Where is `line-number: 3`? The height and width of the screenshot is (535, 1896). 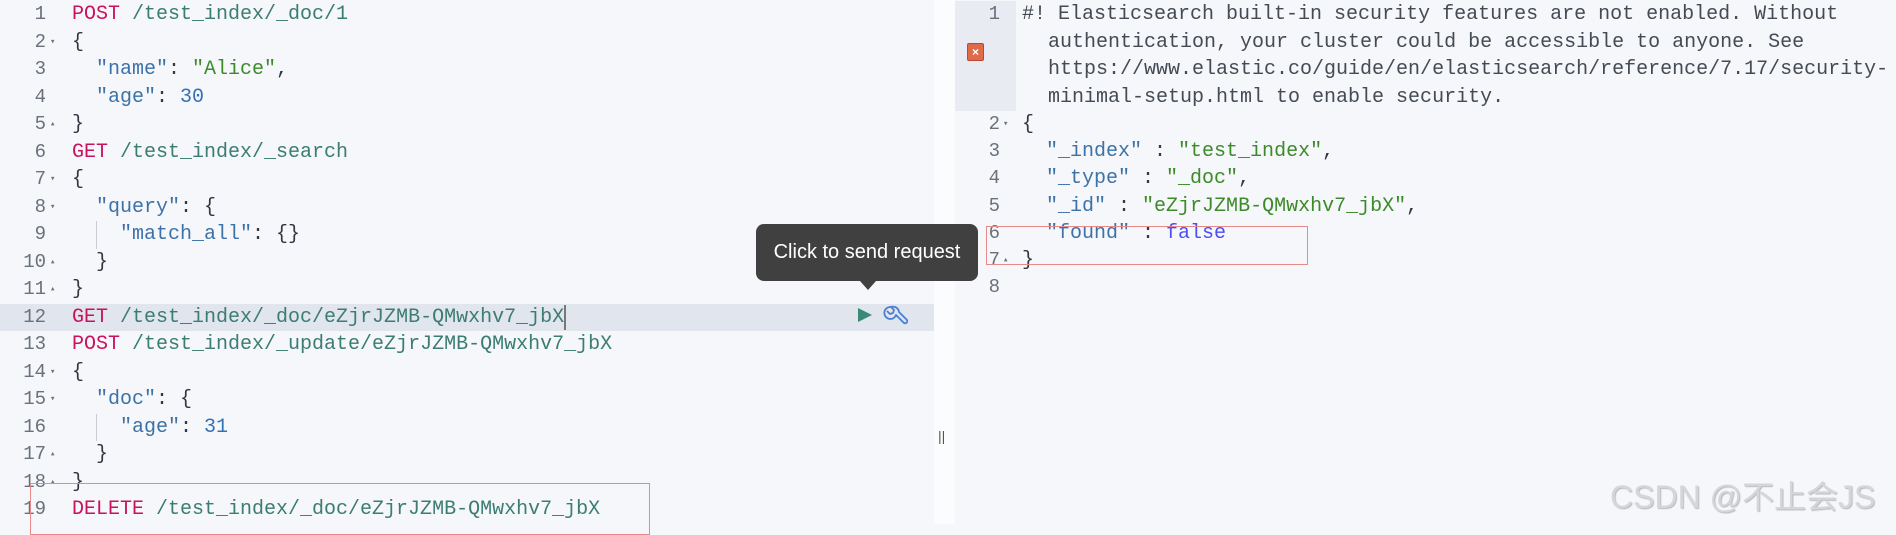
line-number: 3 is located at coordinates (40, 69).